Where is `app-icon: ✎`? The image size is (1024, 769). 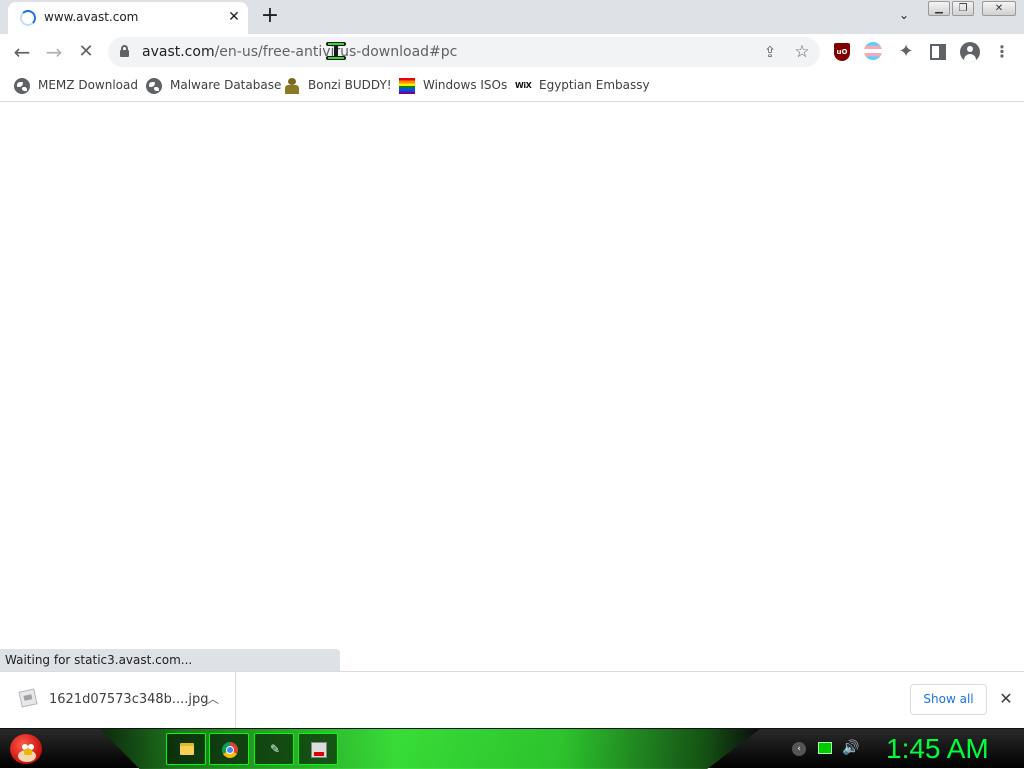
app-icon: ✎ is located at coordinates (275, 749).